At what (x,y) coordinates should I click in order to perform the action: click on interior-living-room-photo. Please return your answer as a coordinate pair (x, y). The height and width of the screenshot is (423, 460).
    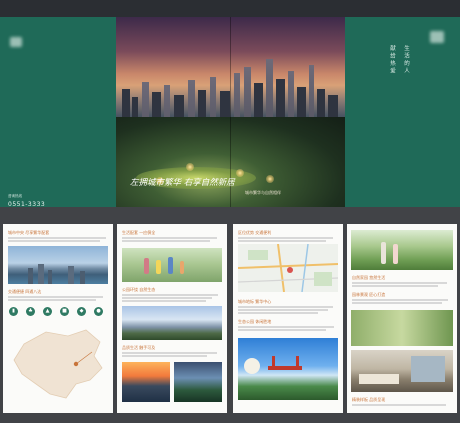
    Looking at the image, I should click on (402, 371).